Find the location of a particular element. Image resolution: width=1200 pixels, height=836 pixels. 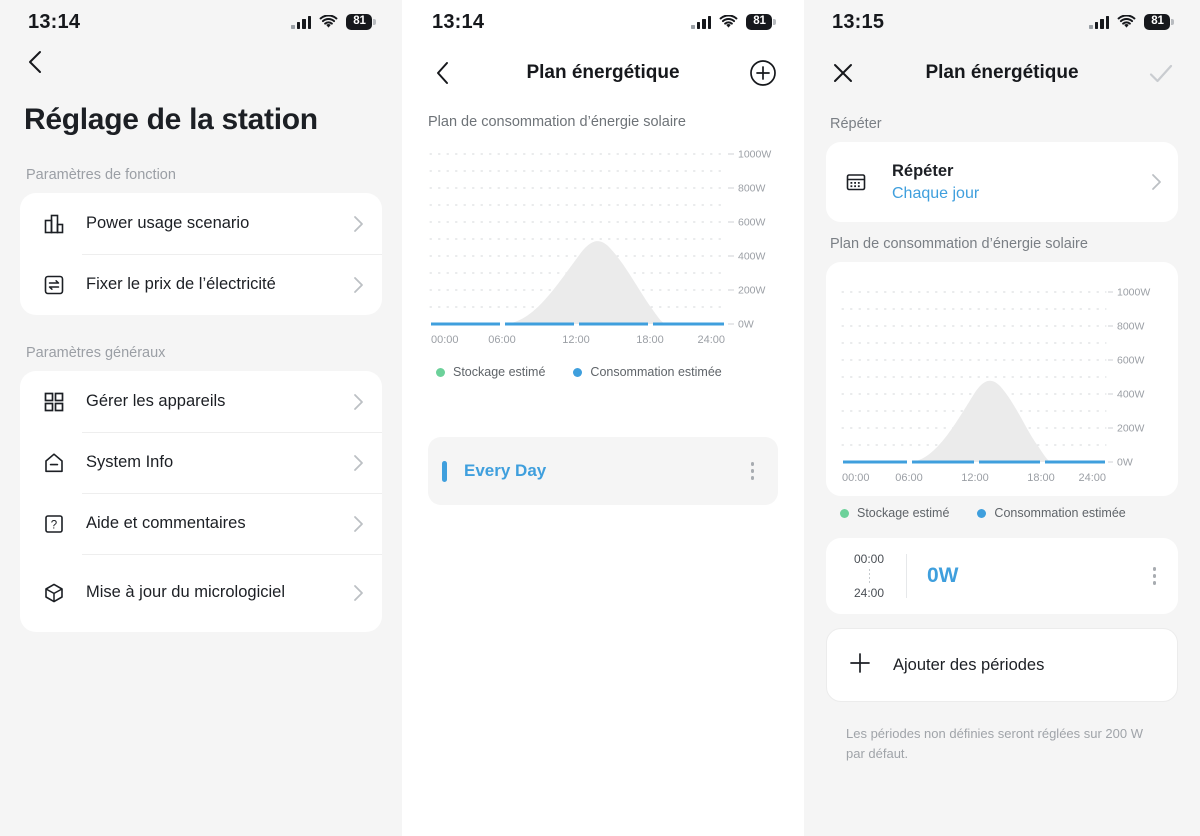

sidebar-item-label: Power usage scenario is located at coordinates (168, 222).